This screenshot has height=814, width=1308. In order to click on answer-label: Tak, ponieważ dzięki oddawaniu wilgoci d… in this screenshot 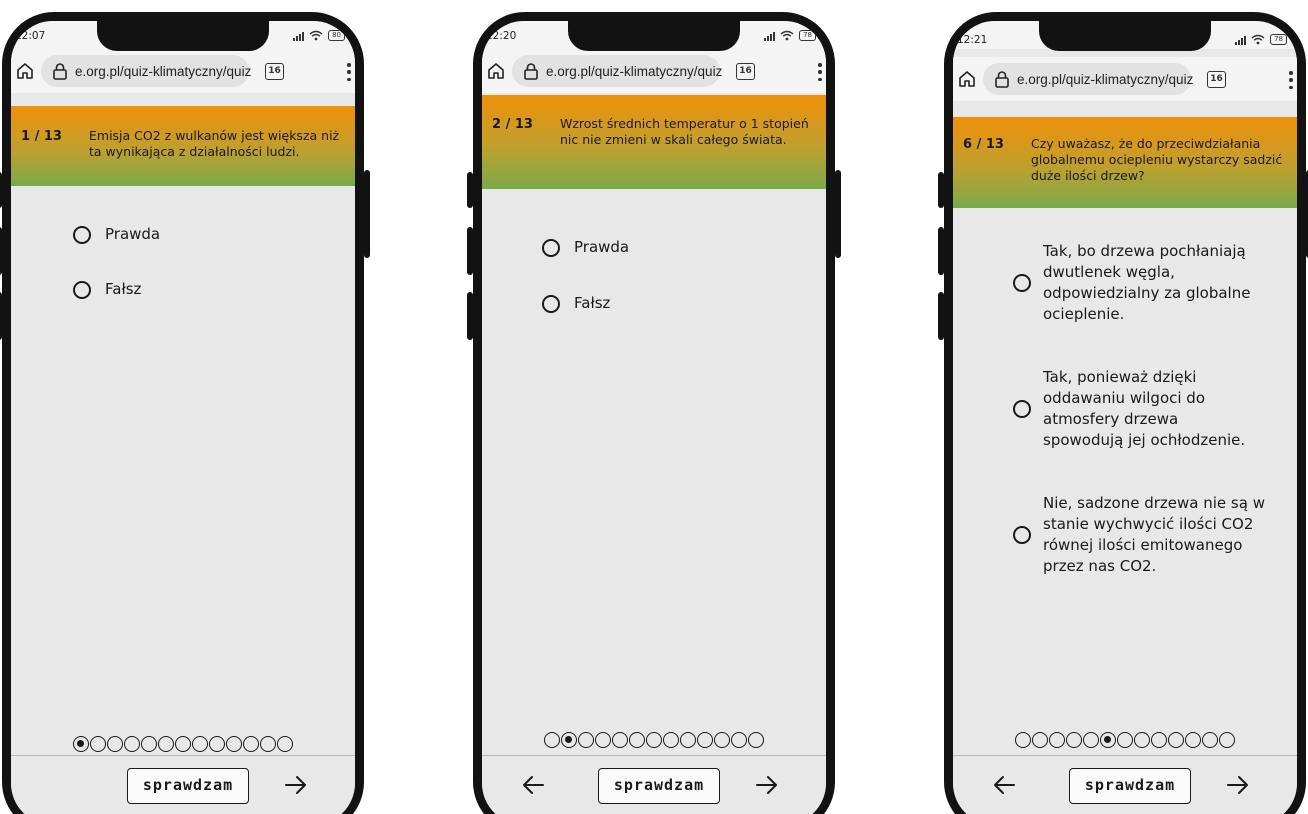, I will do `click(1144, 408)`.